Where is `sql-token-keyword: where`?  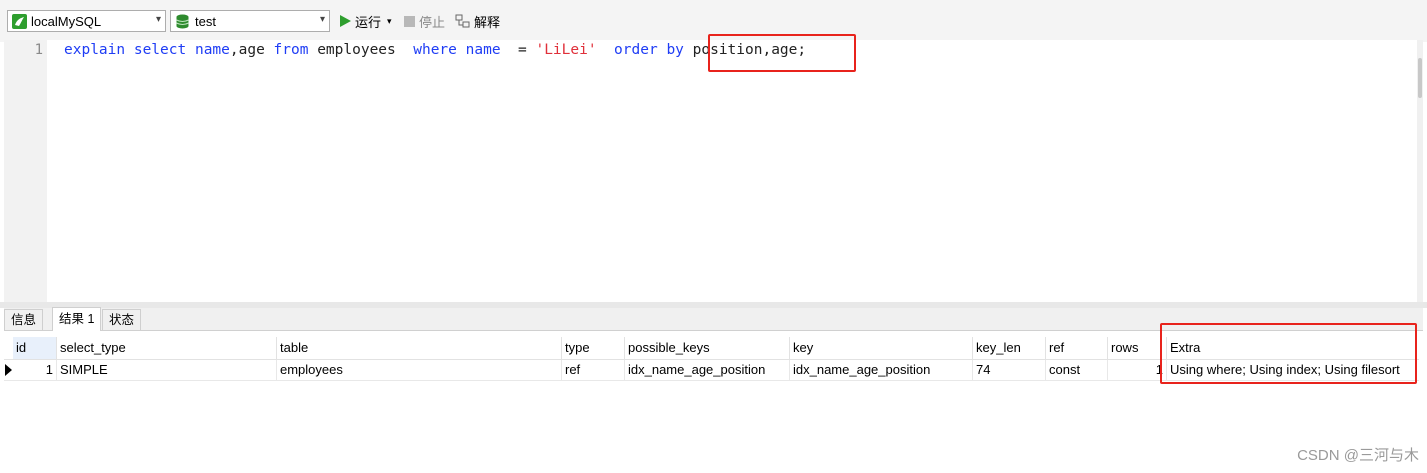 sql-token-keyword: where is located at coordinates (435, 50).